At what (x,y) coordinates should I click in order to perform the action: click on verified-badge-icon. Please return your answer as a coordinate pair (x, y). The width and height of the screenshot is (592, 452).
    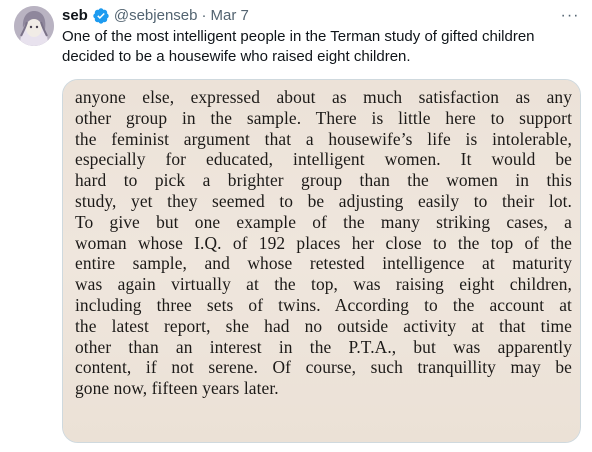
    Looking at the image, I should click on (101, 16).